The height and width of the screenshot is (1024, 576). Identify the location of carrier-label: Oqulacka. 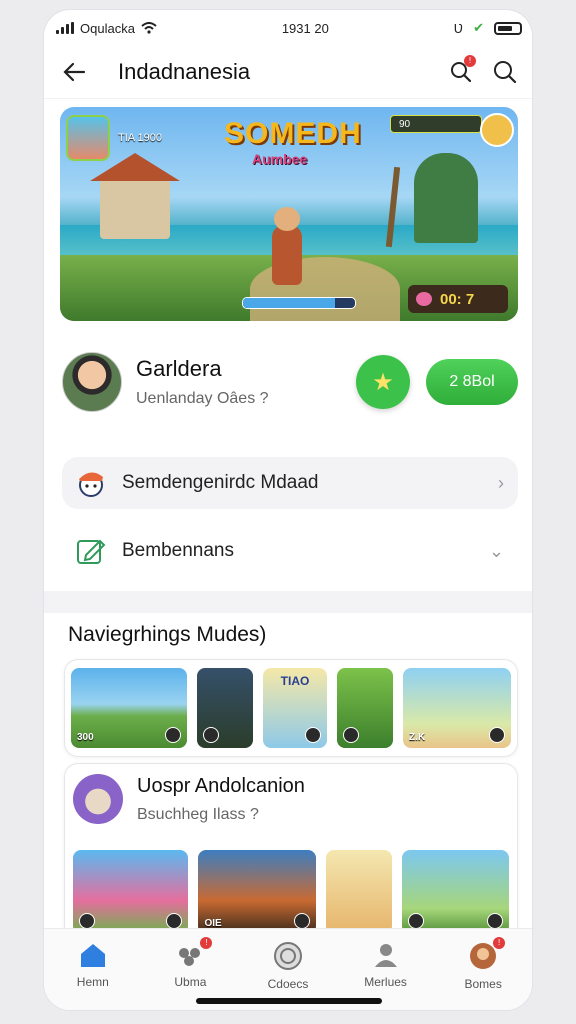
(107, 28).